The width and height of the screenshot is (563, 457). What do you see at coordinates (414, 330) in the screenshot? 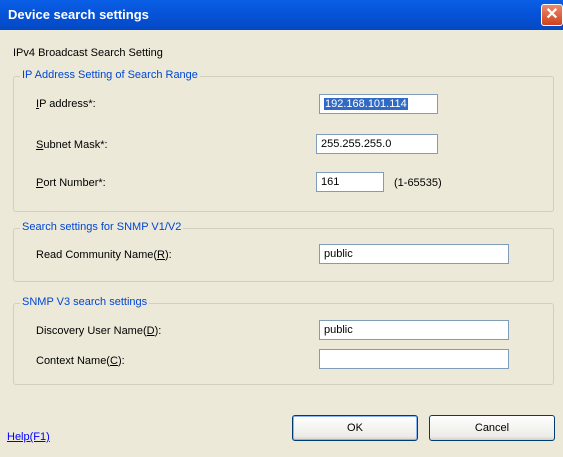
I see `discovery-user-input: public` at bounding box center [414, 330].